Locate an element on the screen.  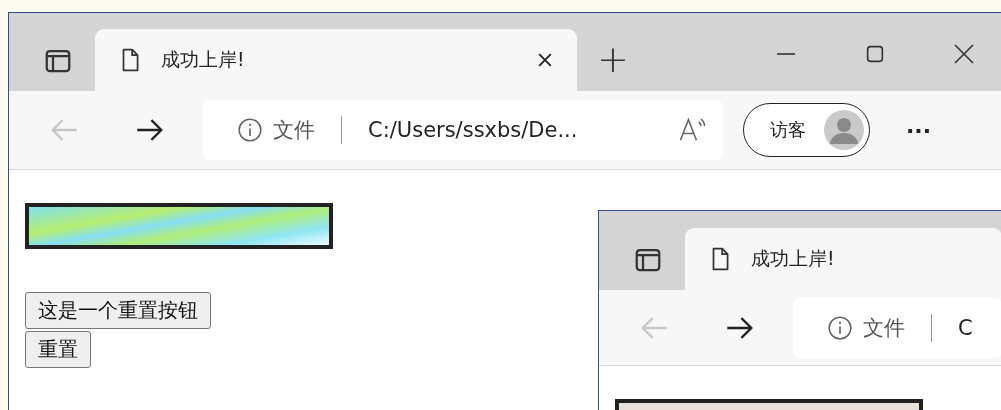
profile-button: 访客 is located at coordinates (806, 130).